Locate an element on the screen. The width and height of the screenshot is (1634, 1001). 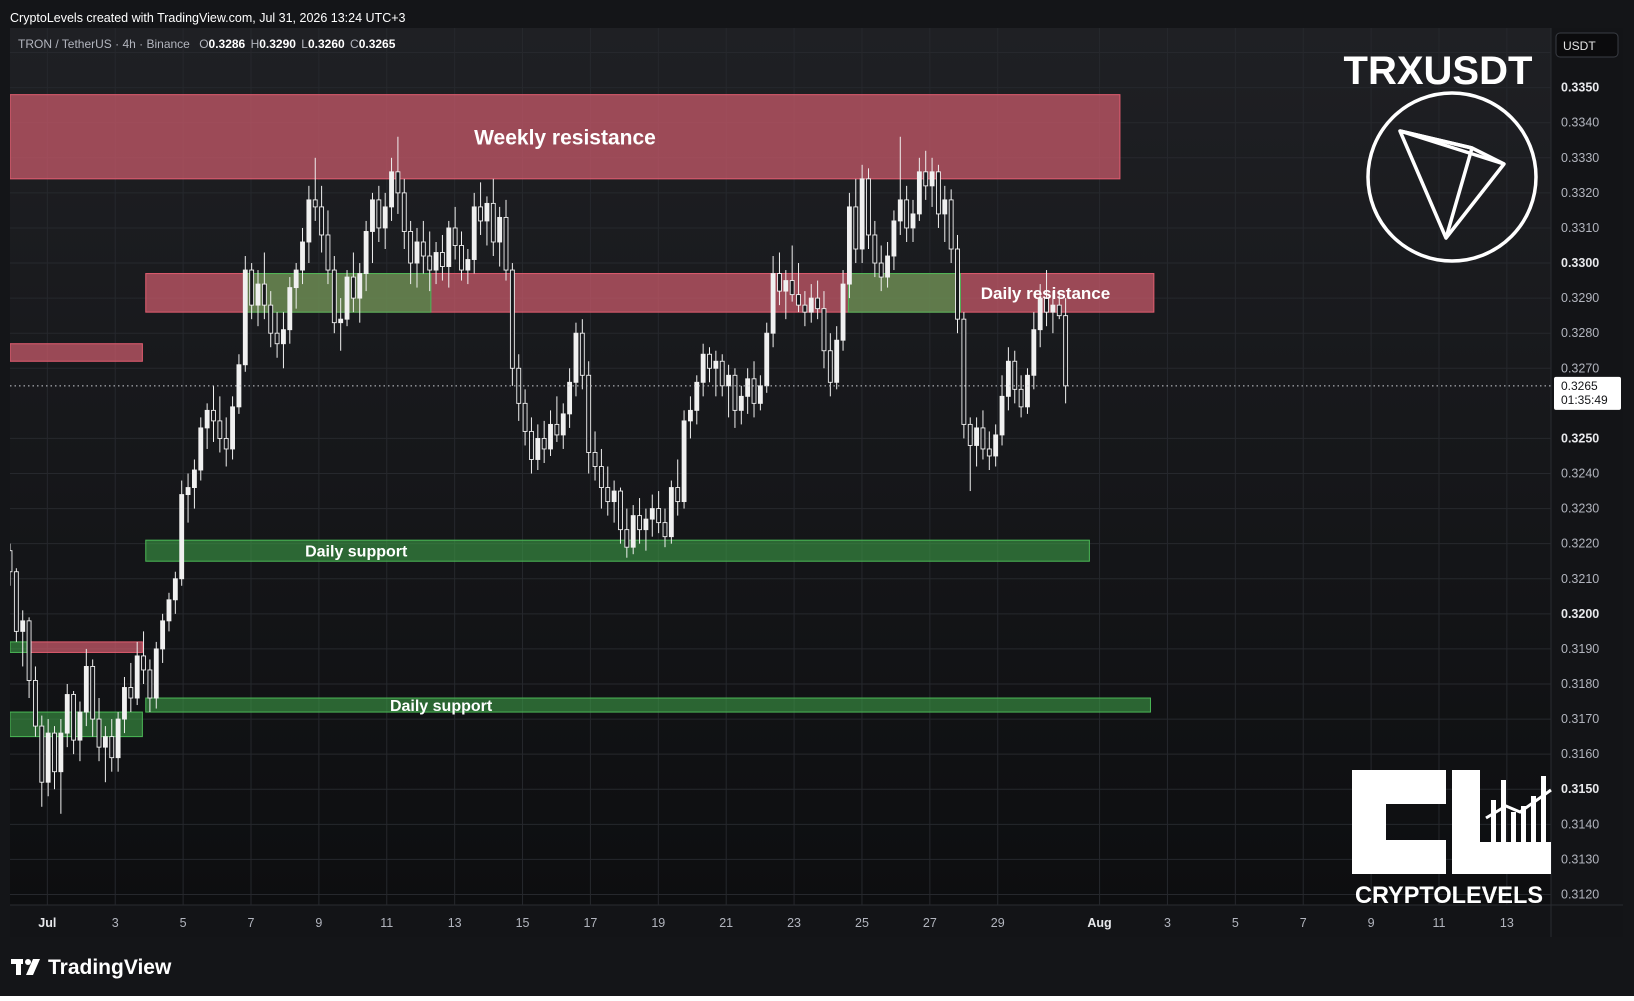
time-tick-label: 25 is located at coordinates (862, 923).